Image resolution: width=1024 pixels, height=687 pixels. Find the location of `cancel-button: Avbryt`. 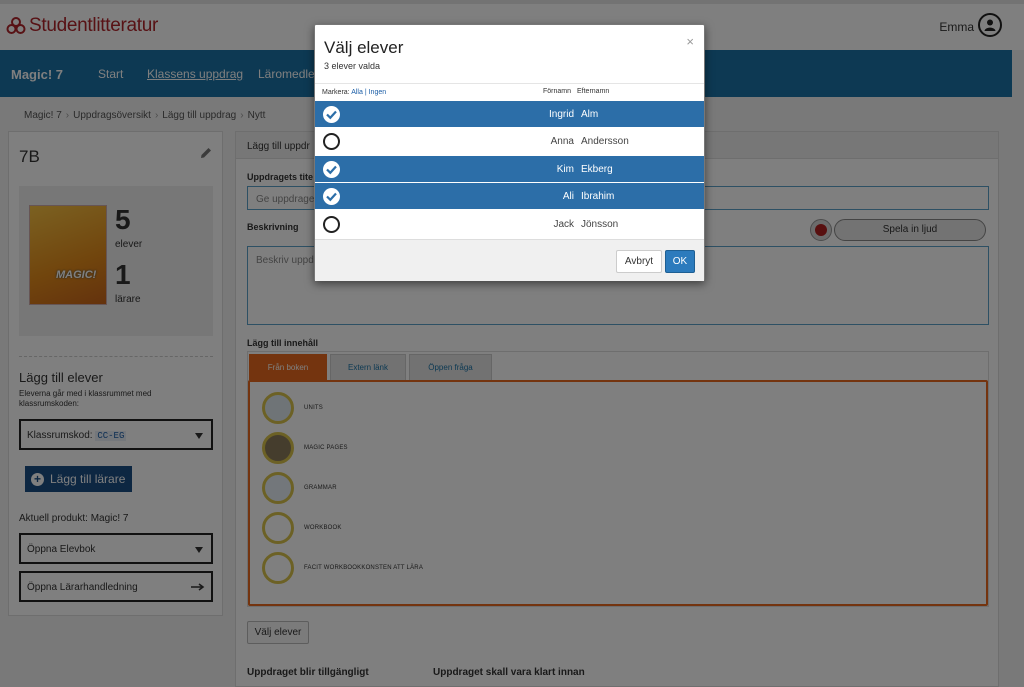

cancel-button: Avbryt is located at coordinates (639, 261).